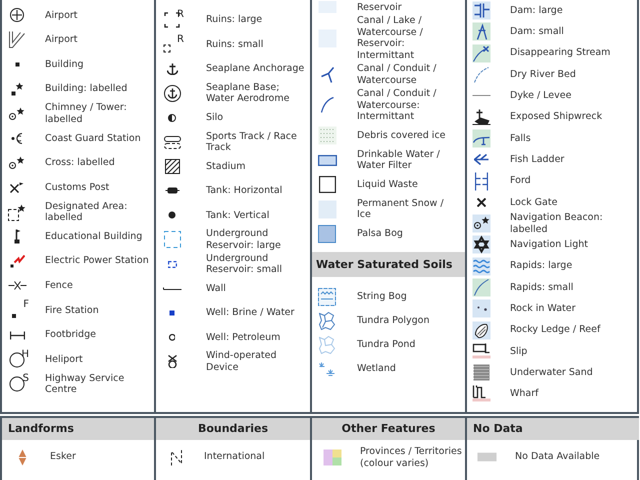 The width and height of the screenshot is (640, 480). I want to click on beacon-icon, so click(481, 224).